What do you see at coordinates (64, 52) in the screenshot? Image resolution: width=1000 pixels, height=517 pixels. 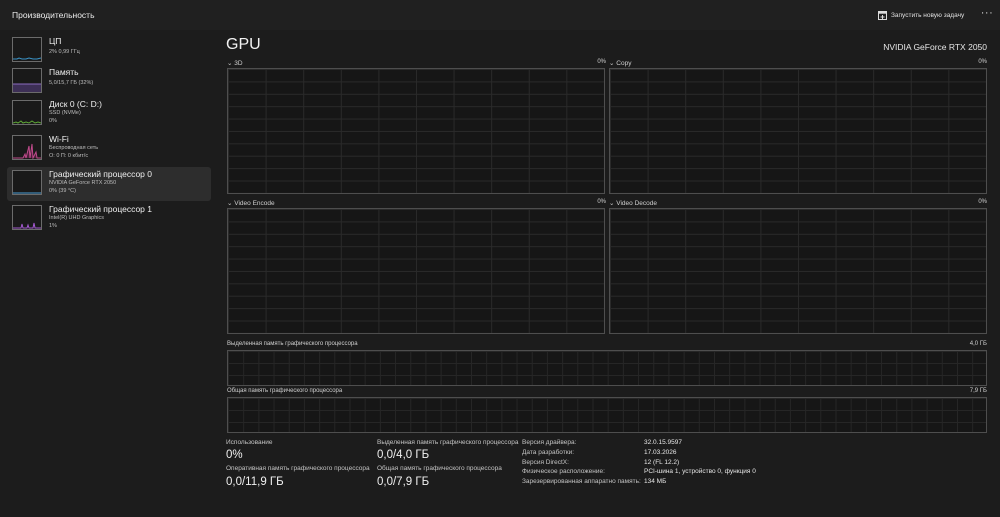 I see `sidebar-item-detail: 2% 0,99 ГГц` at bounding box center [64, 52].